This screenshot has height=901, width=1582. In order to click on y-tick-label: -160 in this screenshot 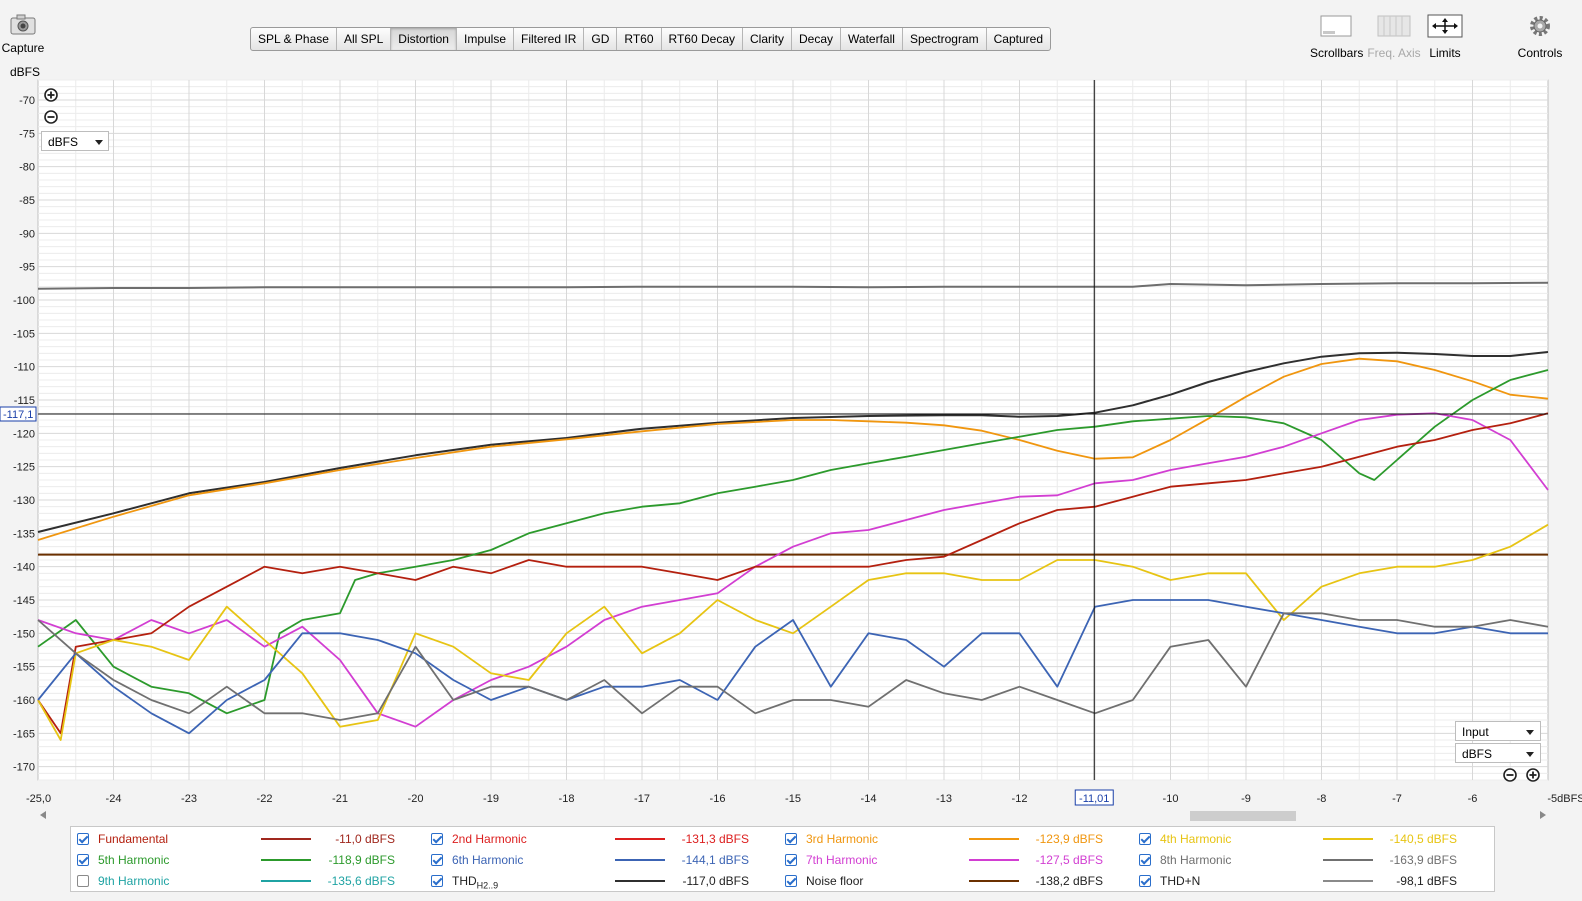, I will do `click(24, 701)`.